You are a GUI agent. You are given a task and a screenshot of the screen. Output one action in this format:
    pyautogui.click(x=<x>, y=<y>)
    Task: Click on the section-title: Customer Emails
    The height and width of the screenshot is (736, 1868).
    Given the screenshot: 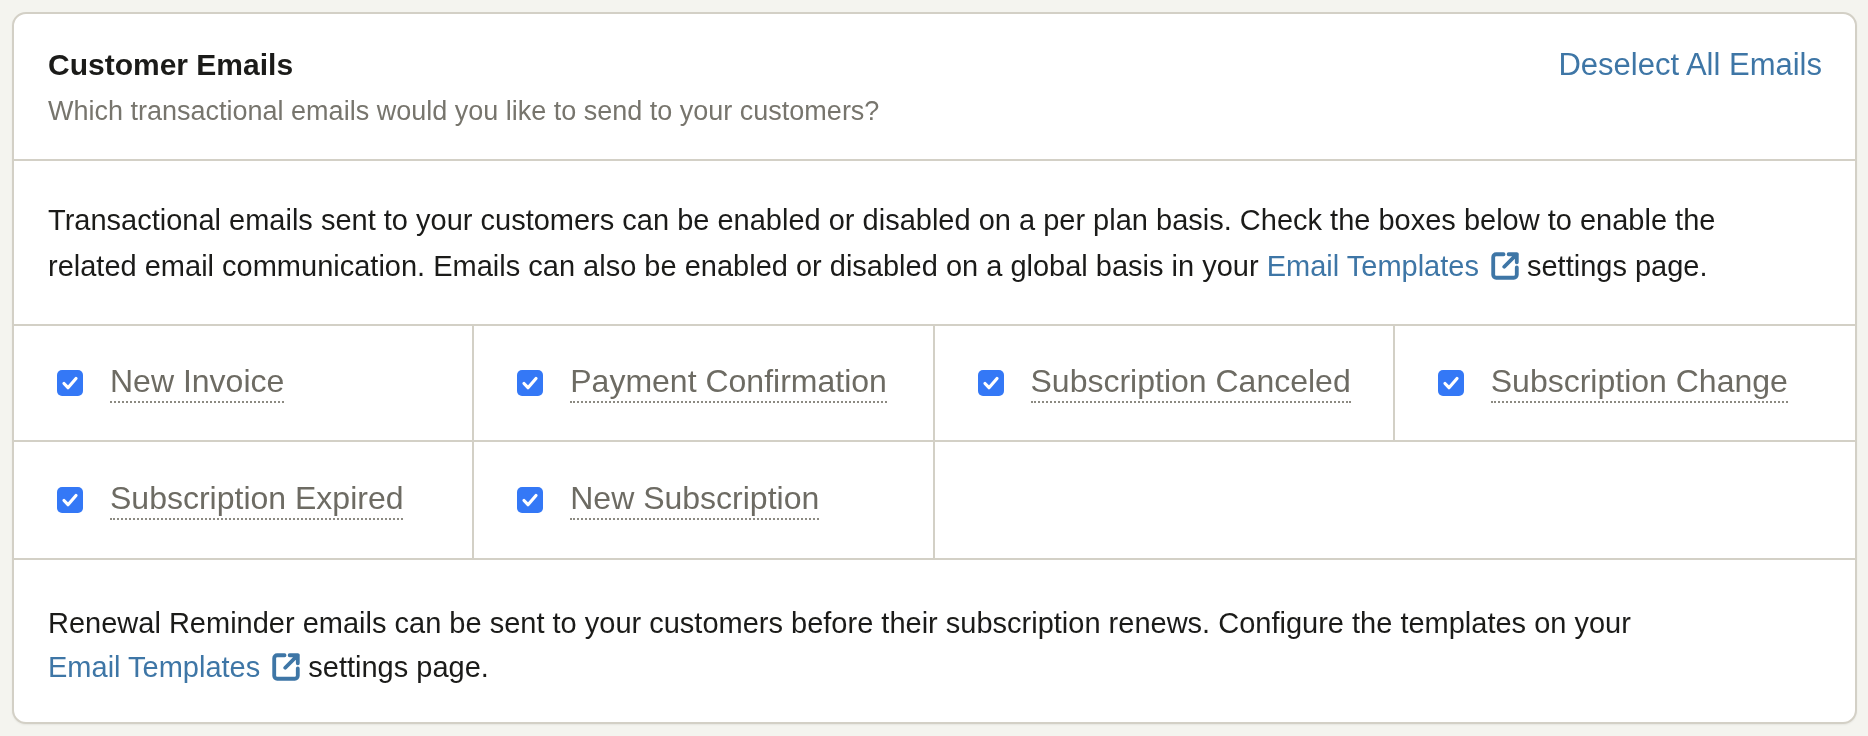 What is the action you would take?
    pyautogui.click(x=171, y=65)
    